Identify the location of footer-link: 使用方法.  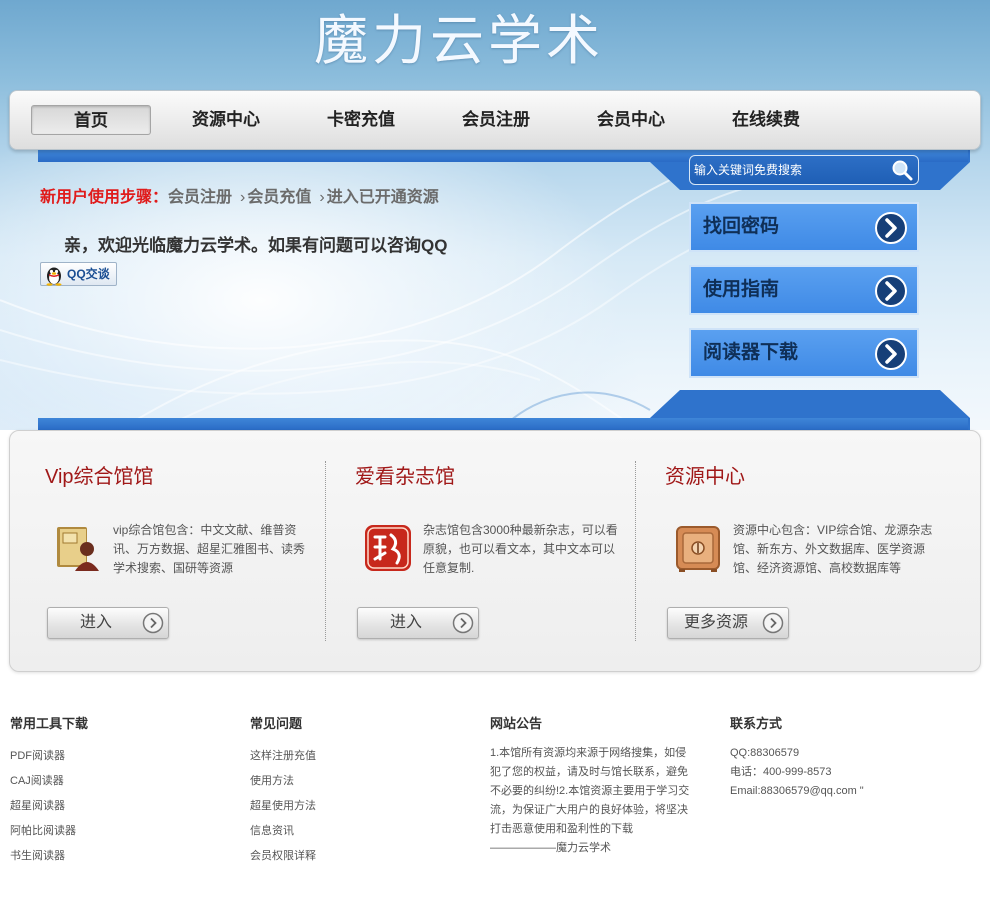
(360, 781).